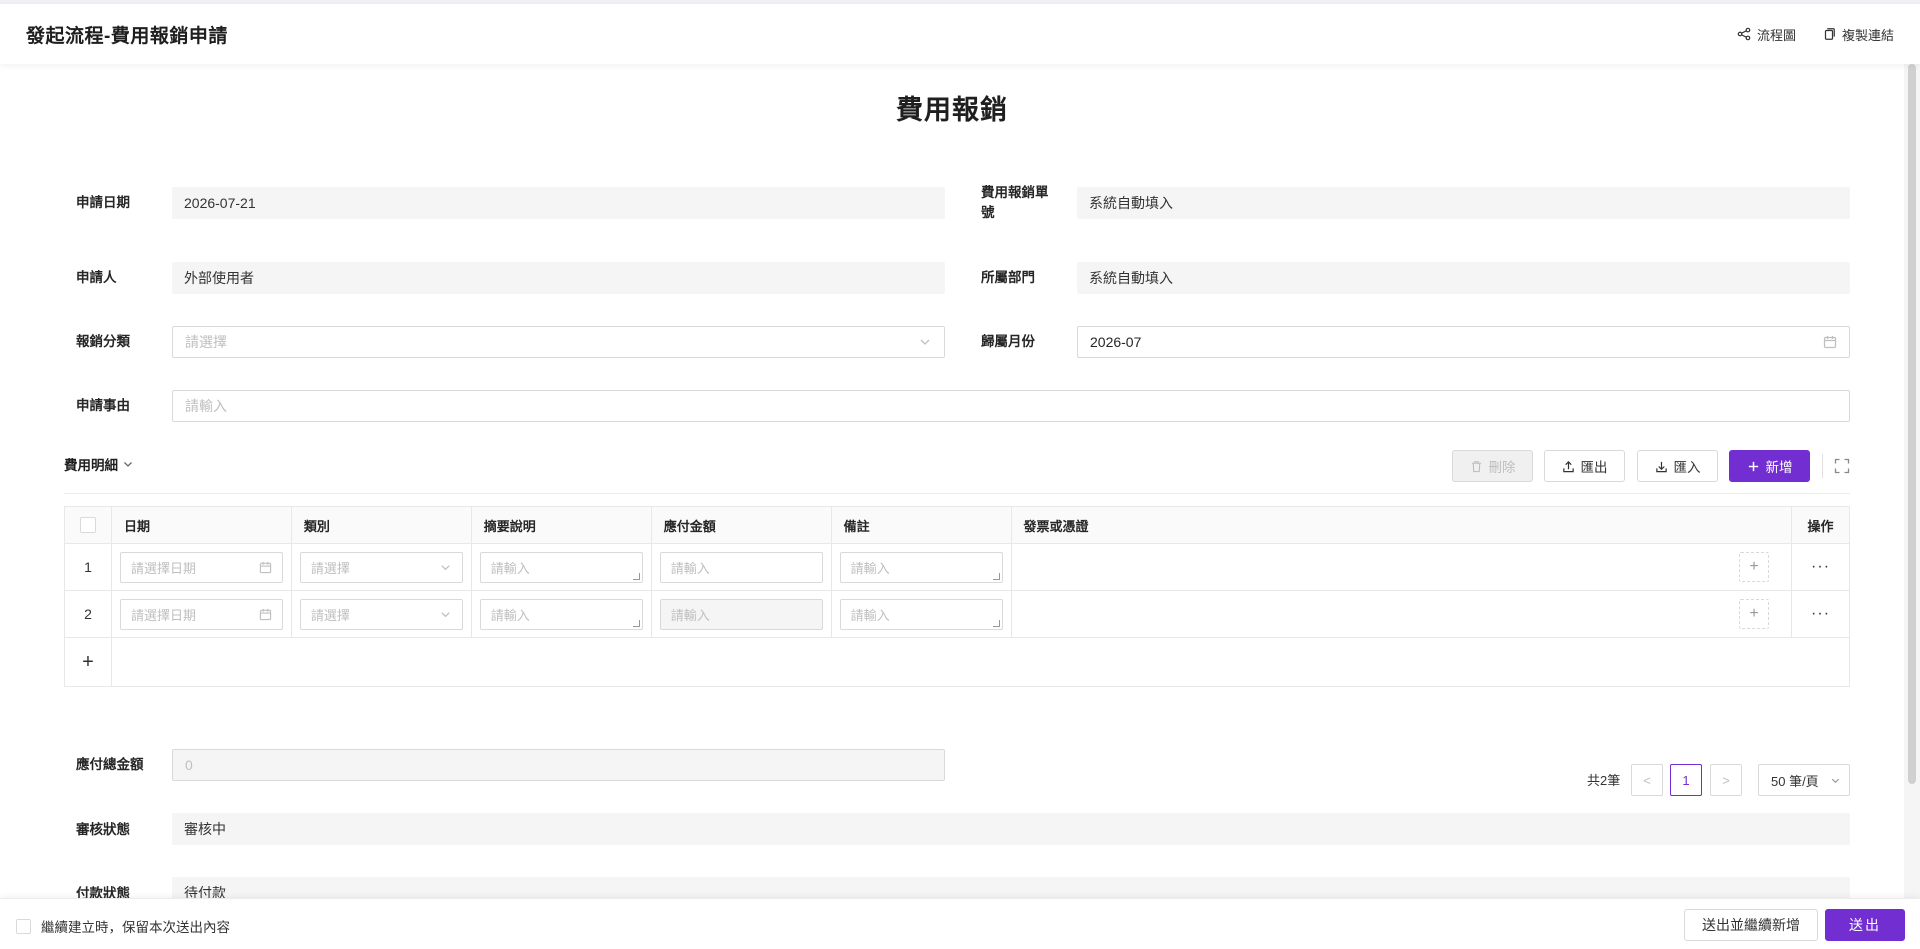 The image size is (1920, 949). What do you see at coordinates (1008, 277) in the screenshot?
I see `department-label: 所屬部門` at bounding box center [1008, 277].